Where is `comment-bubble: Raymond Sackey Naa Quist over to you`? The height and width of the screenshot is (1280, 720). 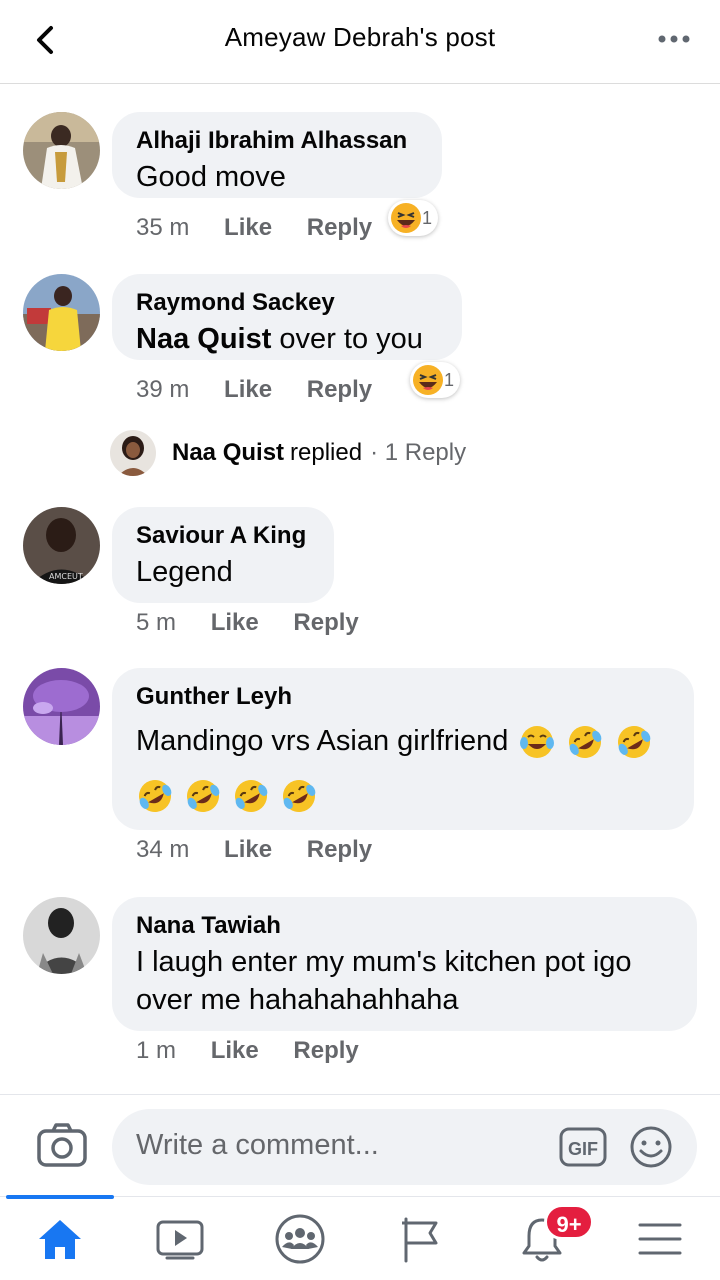 comment-bubble: Raymond Sackey Naa Quist over to you is located at coordinates (287, 317).